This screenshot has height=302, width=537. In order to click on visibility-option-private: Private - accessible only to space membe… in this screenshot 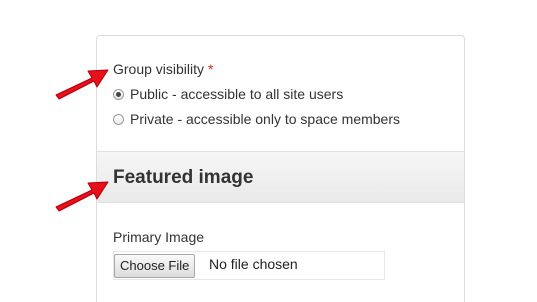, I will do `click(256, 119)`.